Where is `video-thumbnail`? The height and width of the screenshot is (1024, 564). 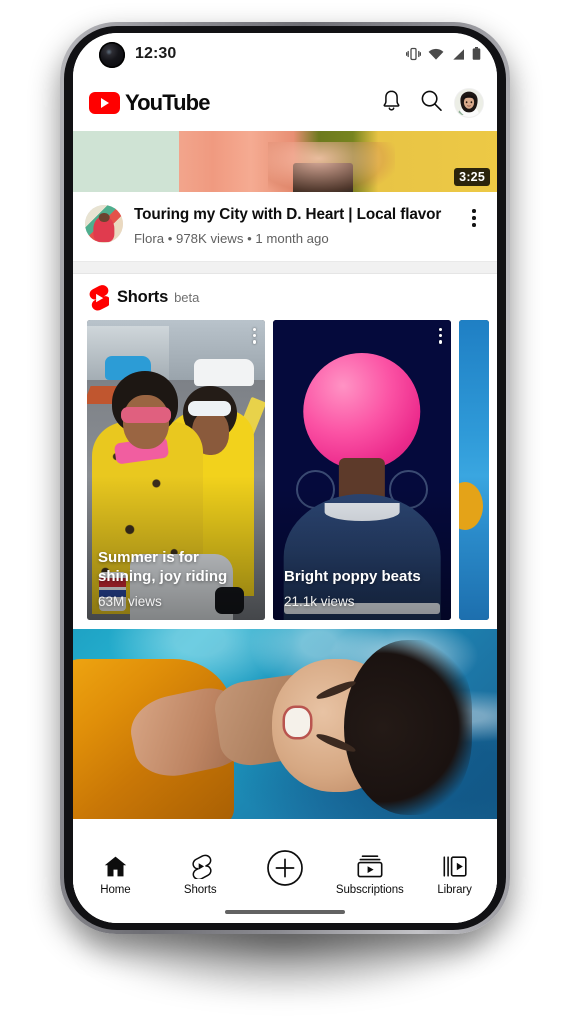
video-thumbnail is located at coordinates (285, 723).